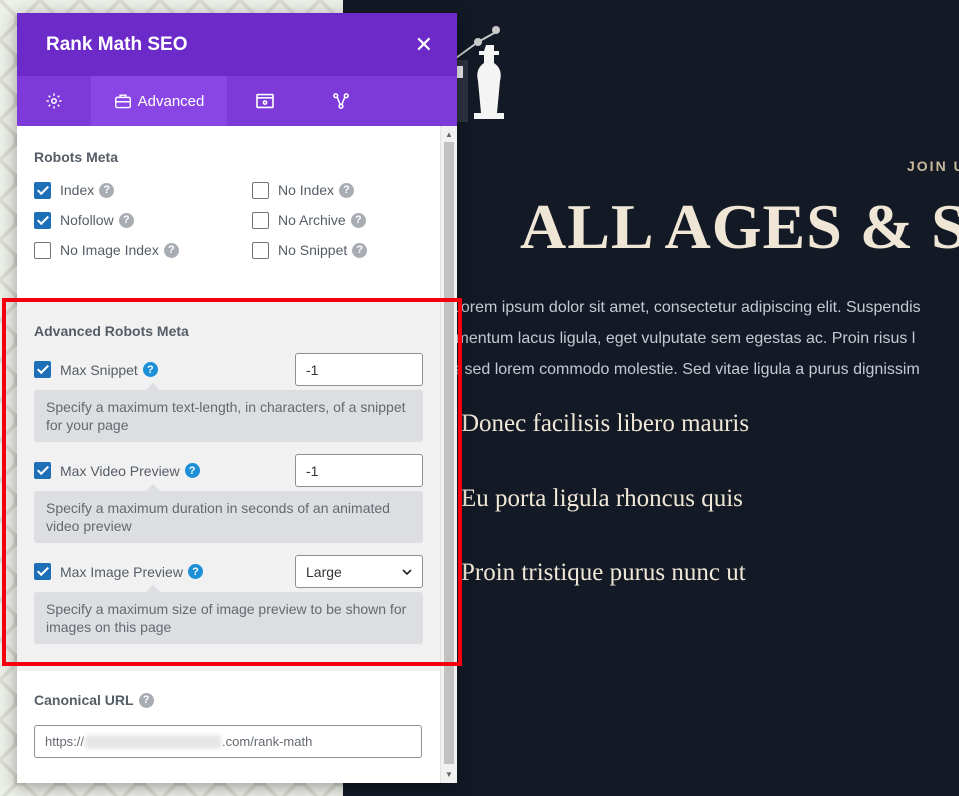 The height and width of the screenshot is (796, 959). What do you see at coordinates (84, 700) in the screenshot?
I see `canonical-title: Canonical URL` at bounding box center [84, 700].